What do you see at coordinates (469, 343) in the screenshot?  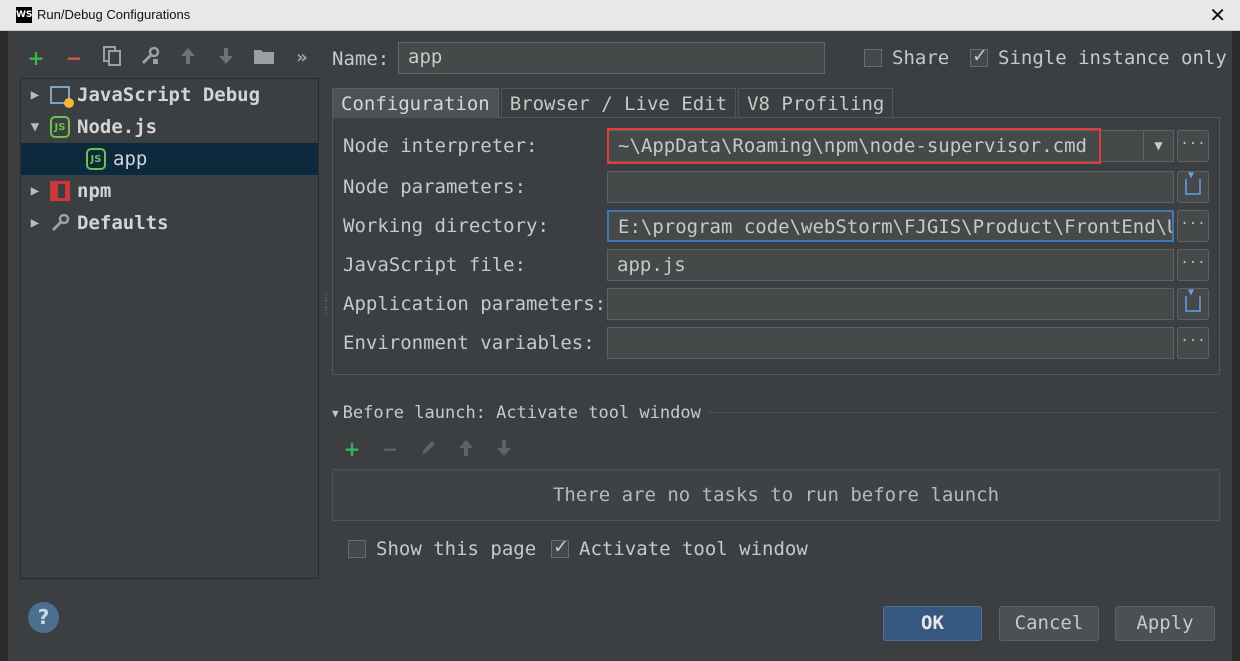 I see `environment-variables-label: Environment variables:` at bounding box center [469, 343].